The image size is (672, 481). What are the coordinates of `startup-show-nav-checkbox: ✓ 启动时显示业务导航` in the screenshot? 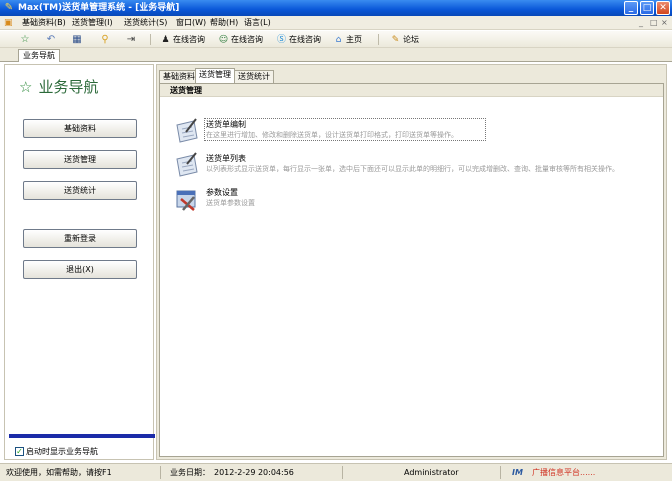 It's located at (56, 452).